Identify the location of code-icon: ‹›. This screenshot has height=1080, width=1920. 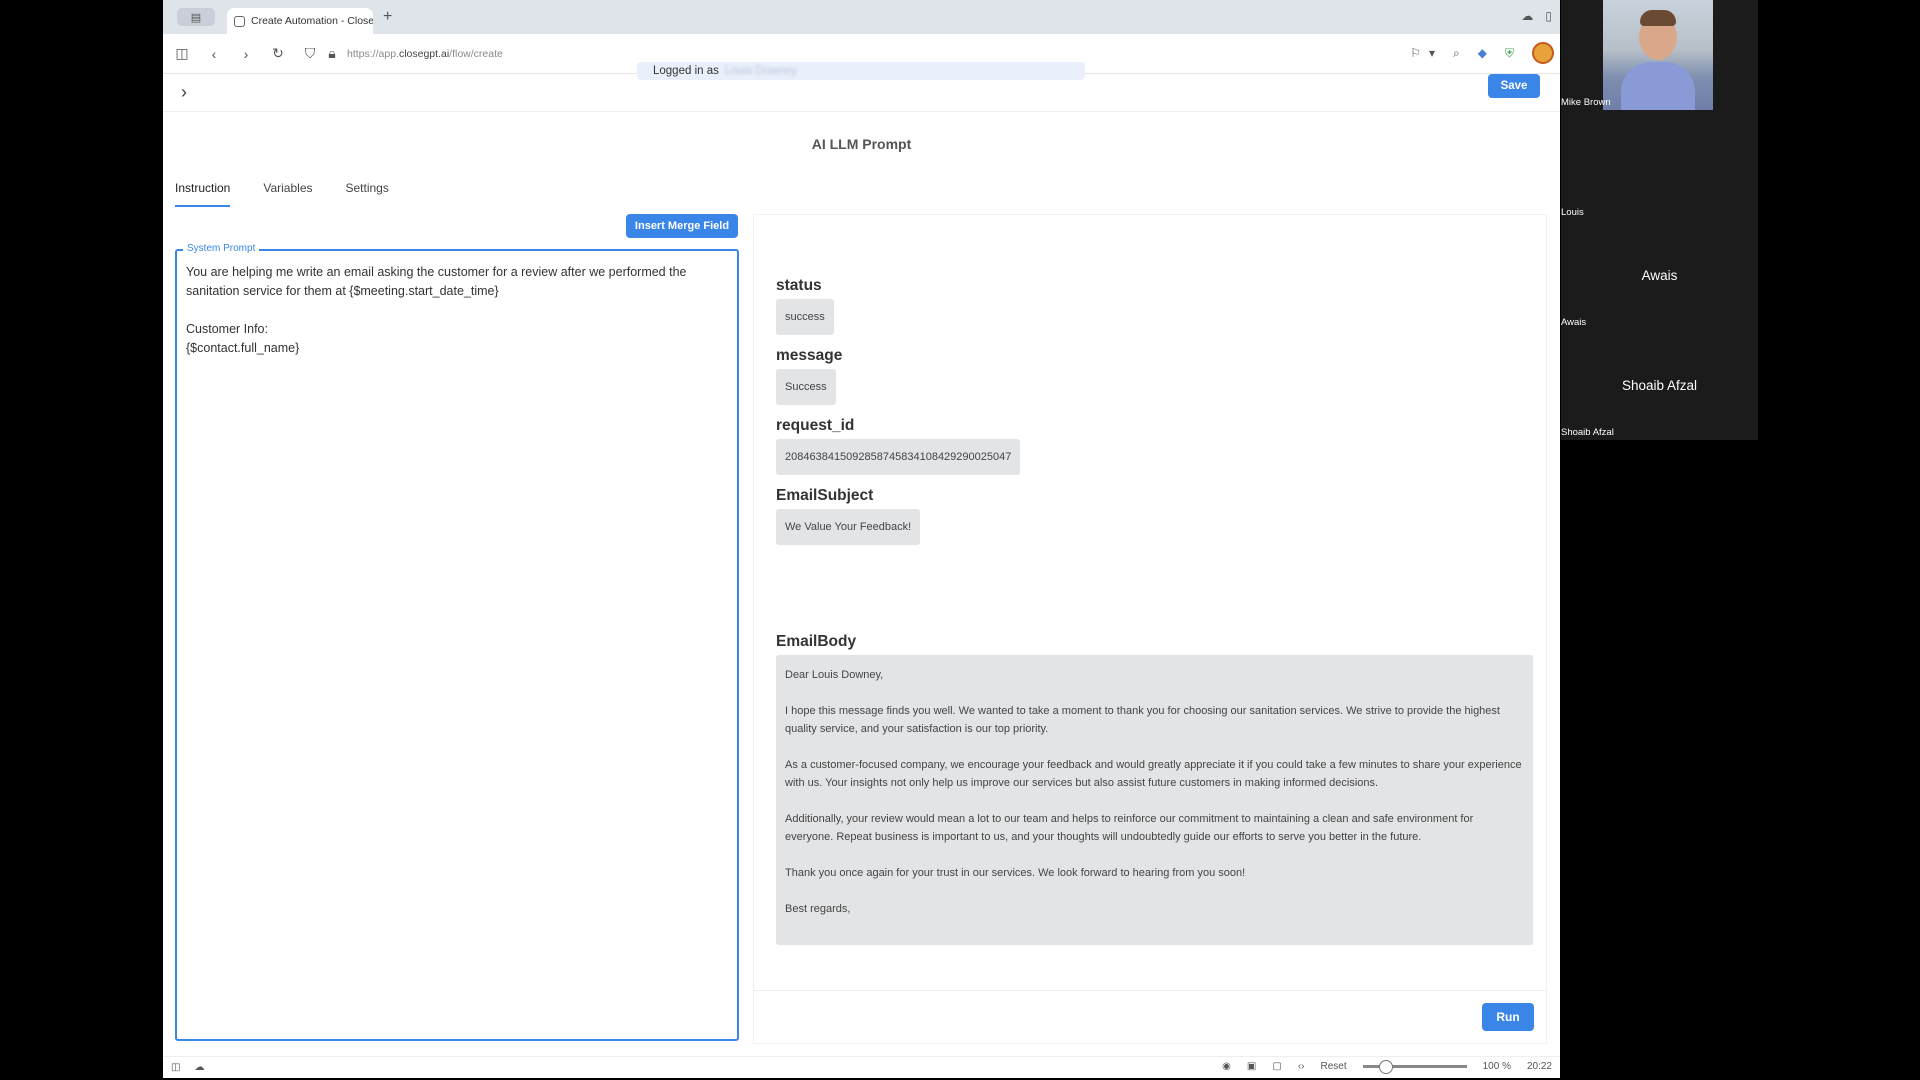
(1301, 1066).